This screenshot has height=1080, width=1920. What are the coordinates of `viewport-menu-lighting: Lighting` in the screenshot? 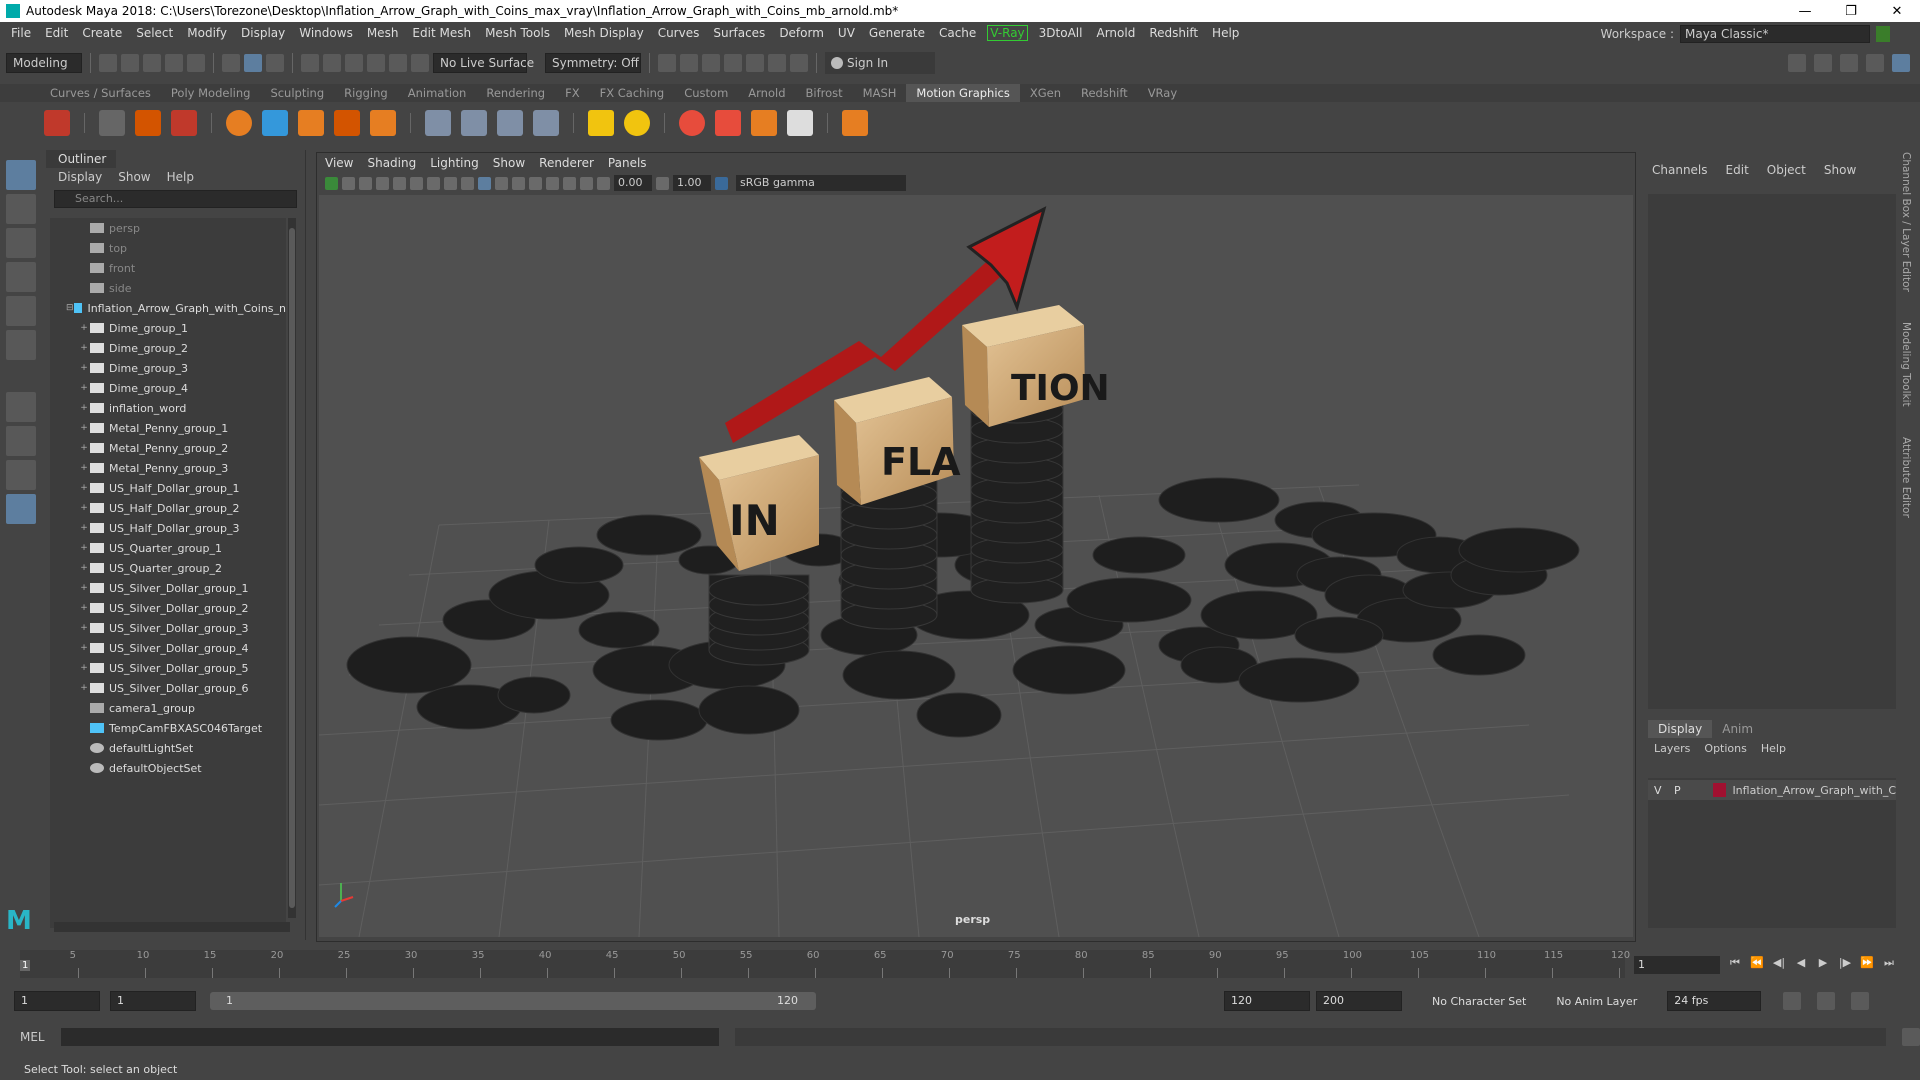 It's located at (454, 163).